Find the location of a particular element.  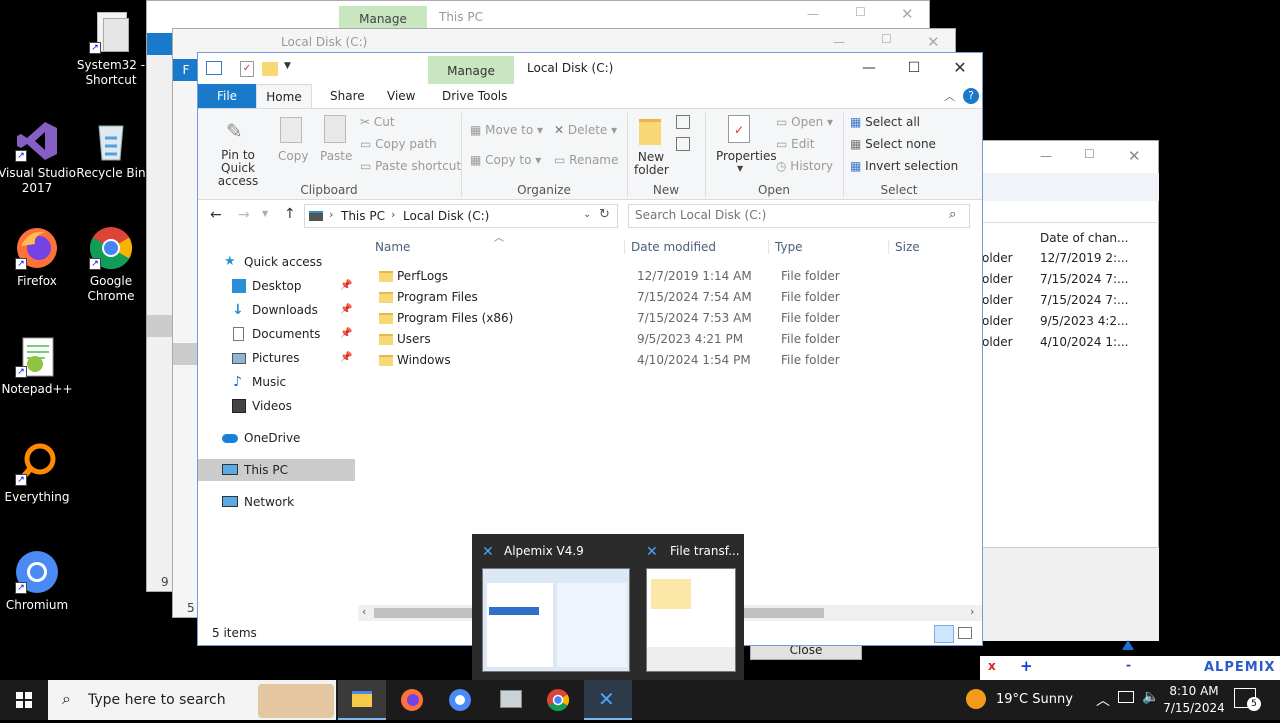

file-row: PerfLogs 12/7/2019 1:14 AM File folder is located at coordinates (658, 276).